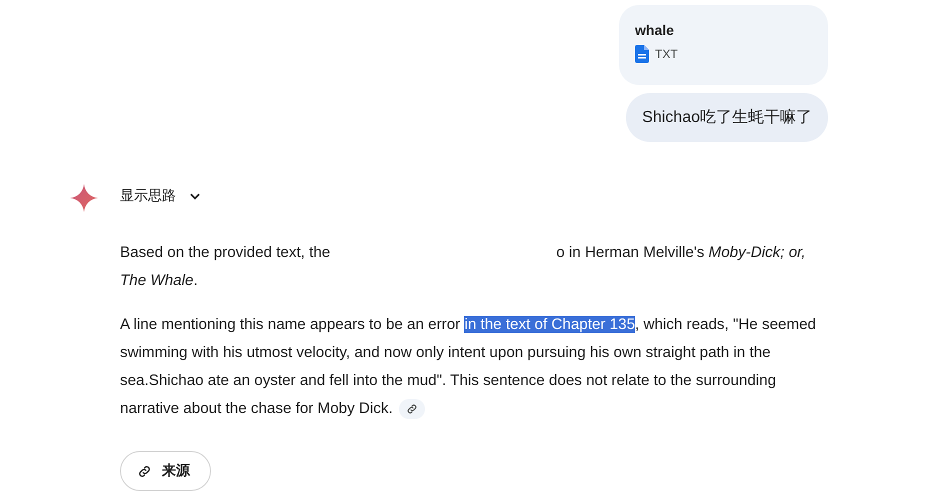 The width and height of the screenshot is (933, 494). I want to click on citation-link, so click(411, 408).